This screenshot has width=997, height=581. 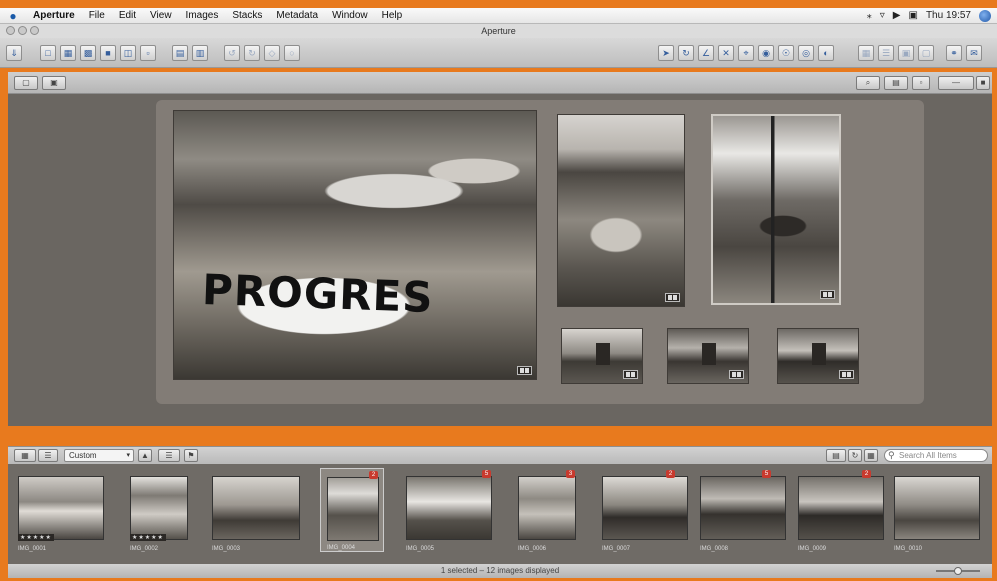 I want to click on compare-icon: ◇, so click(x=272, y=53).